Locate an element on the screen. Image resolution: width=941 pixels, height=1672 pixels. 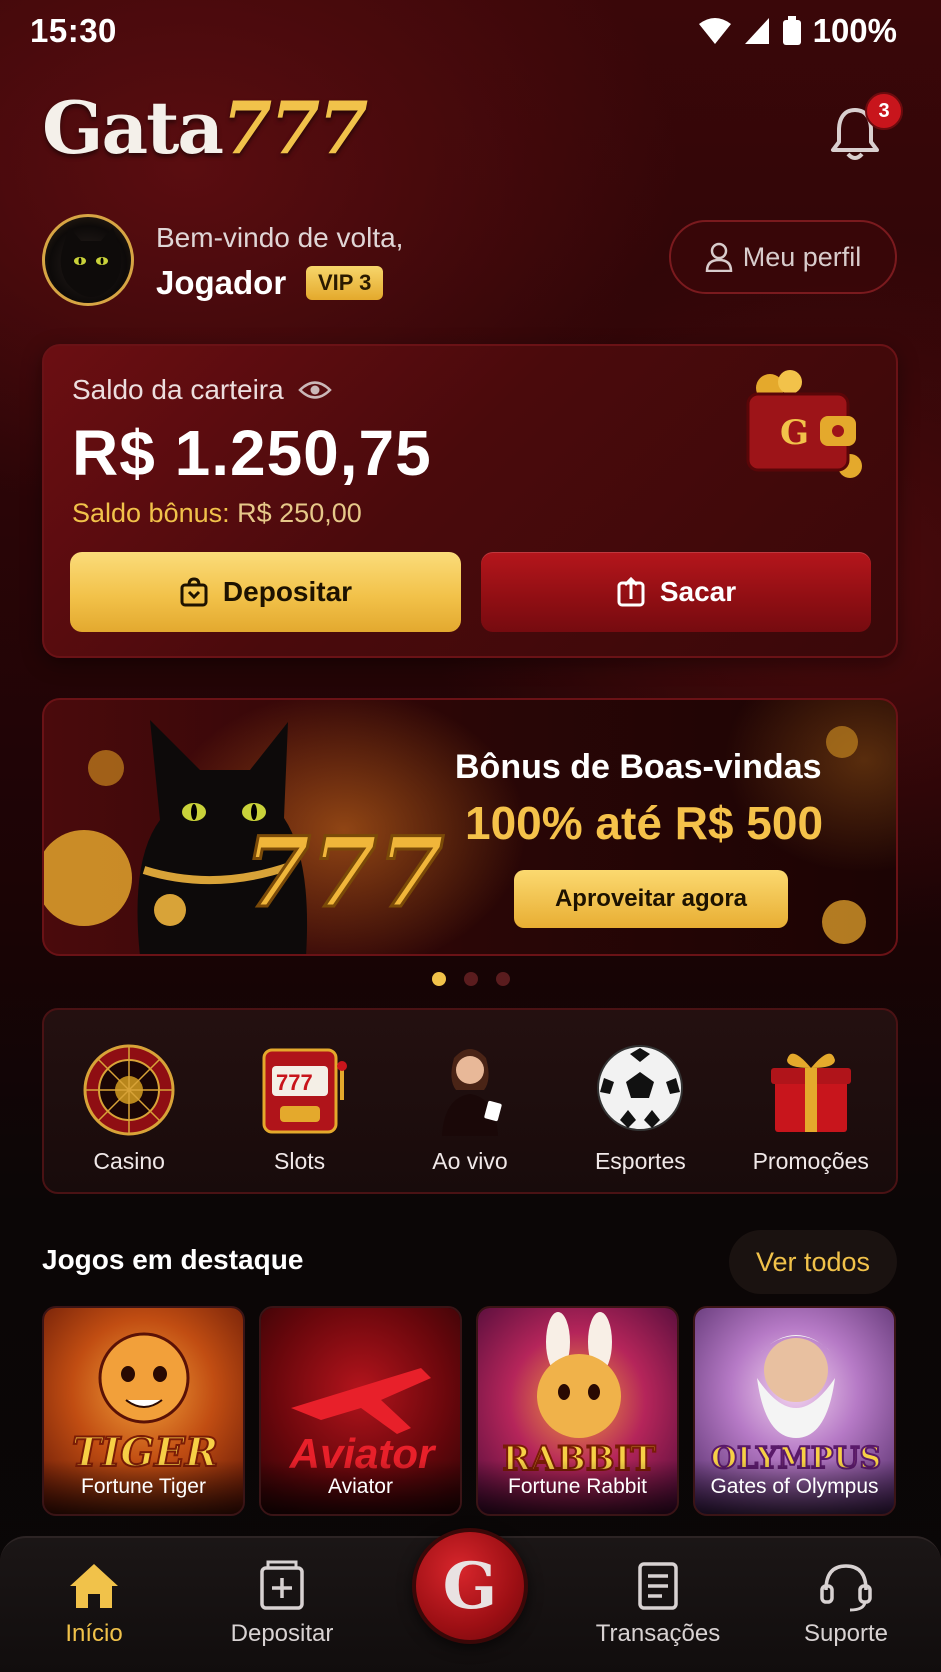
my-profile-button: Meu perfil is located at coordinates (783, 257).